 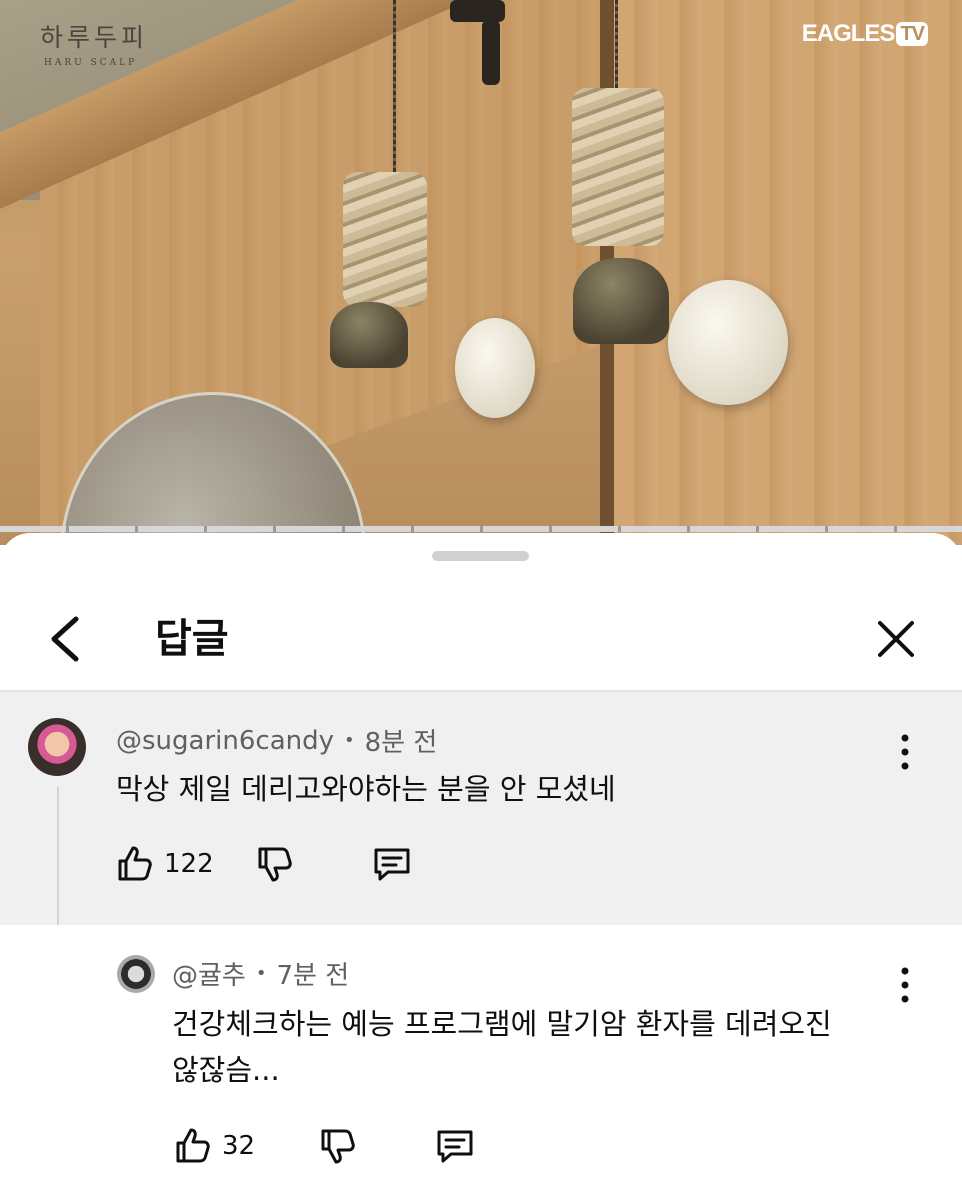 What do you see at coordinates (481, 529) in the screenshot?
I see `video-progress-bar` at bounding box center [481, 529].